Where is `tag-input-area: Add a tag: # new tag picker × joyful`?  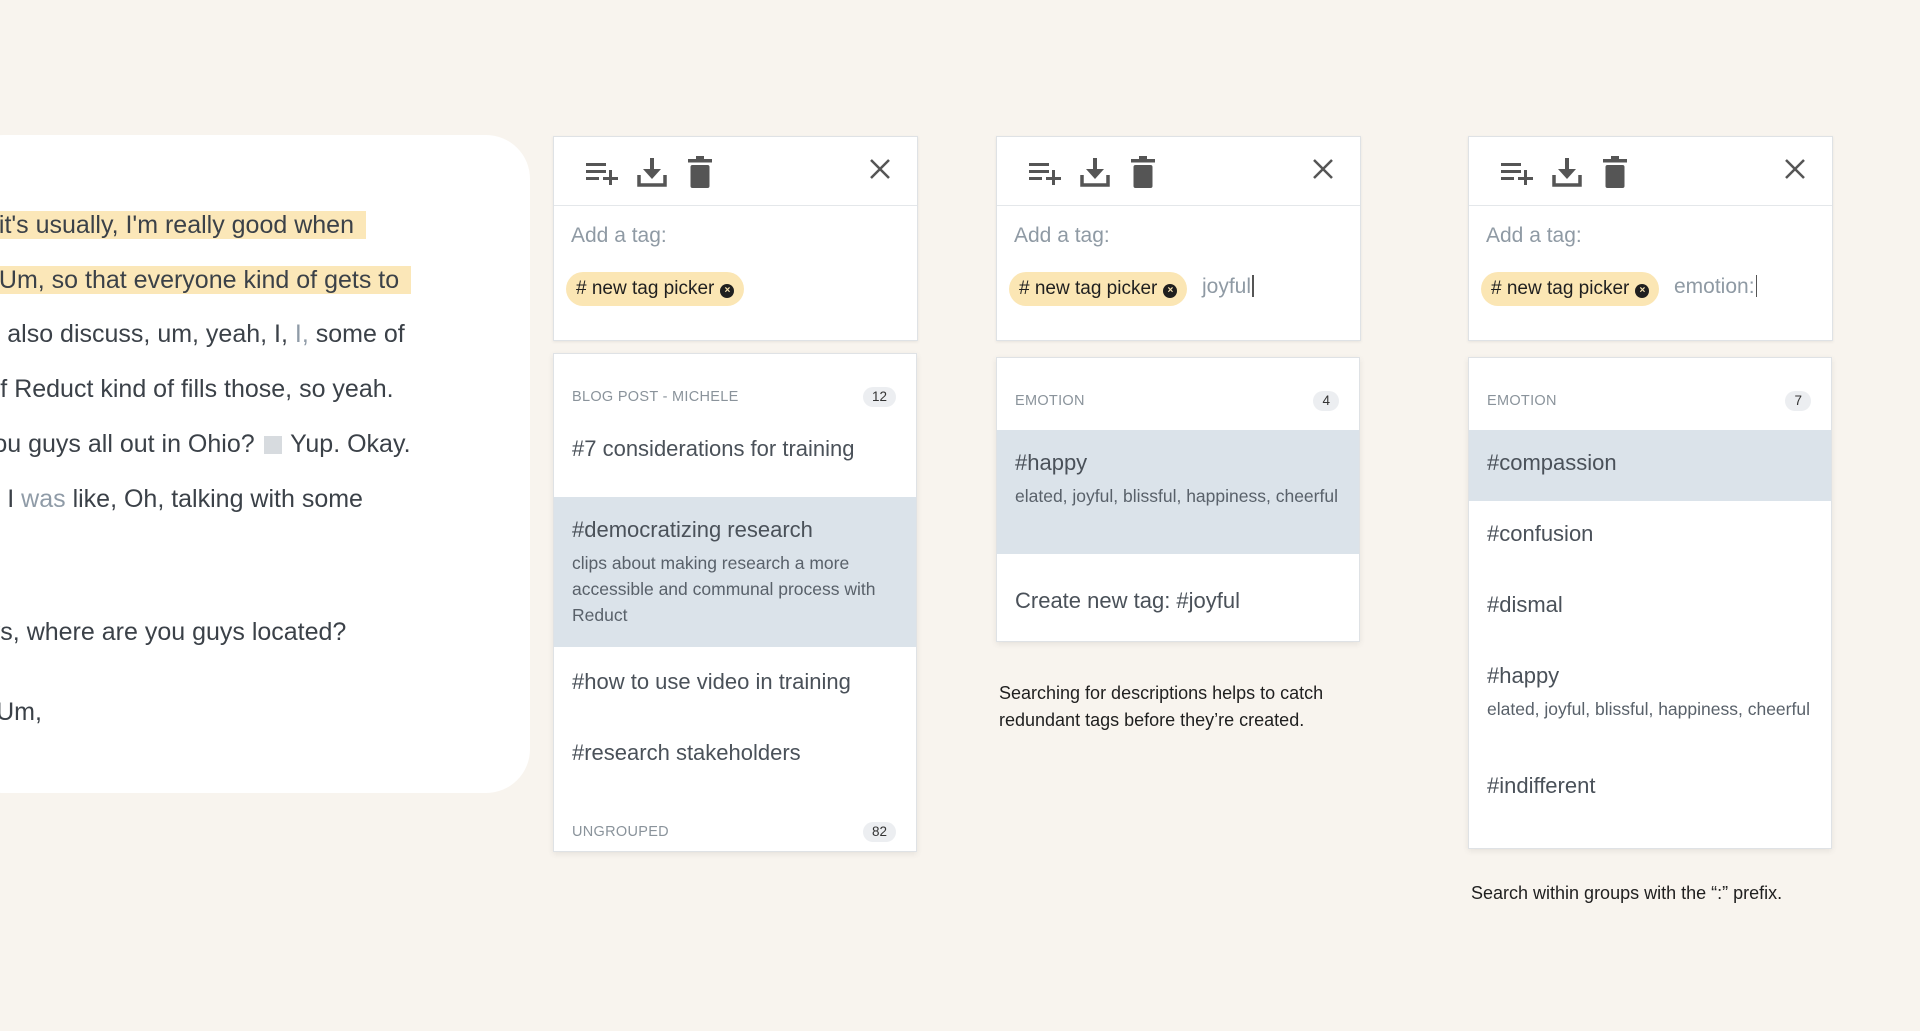 tag-input-area: Add a tag: # new tag picker × joyful is located at coordinates (1178, 273).